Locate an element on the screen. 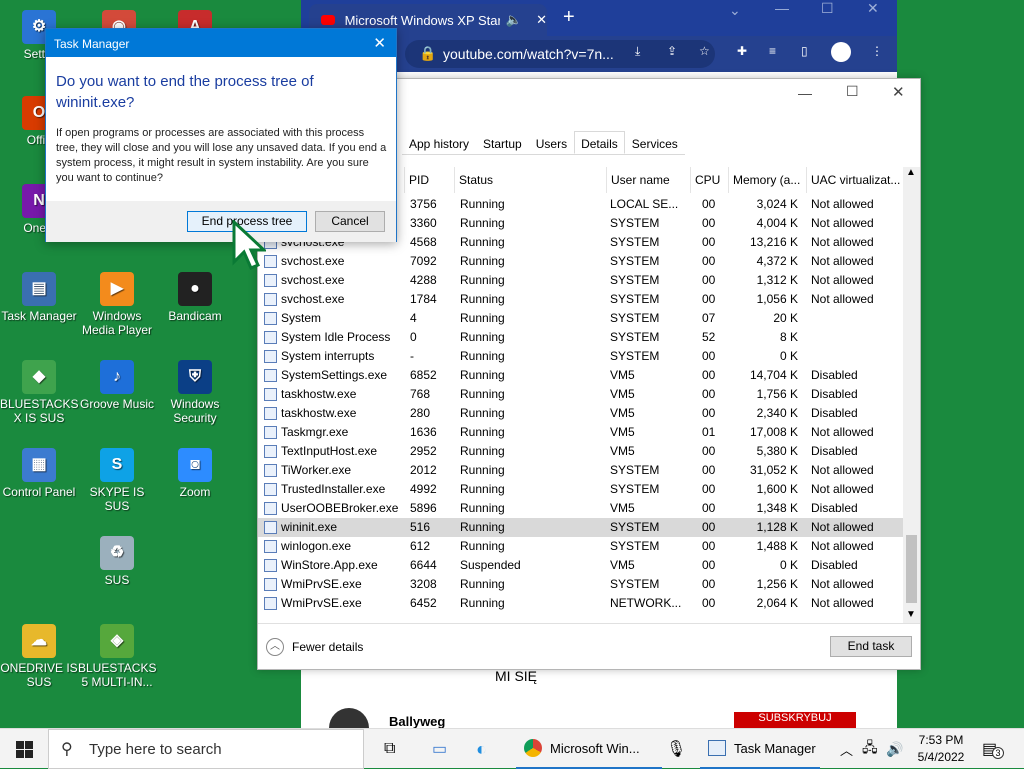 The height and width of the screenshot is (769, 1024). desktop-icon: ▦ Control Panel is located at coordinates (39, 473).